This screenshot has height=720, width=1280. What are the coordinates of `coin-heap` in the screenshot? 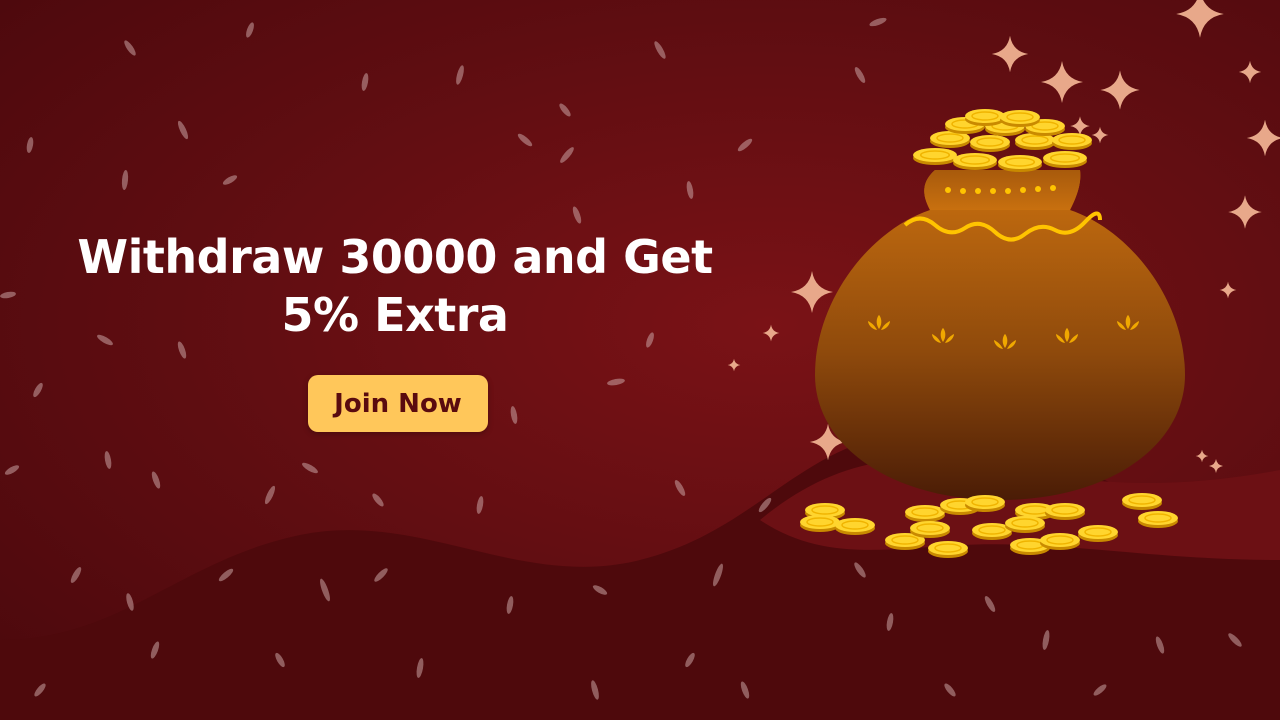 It's located at (1002, 140).